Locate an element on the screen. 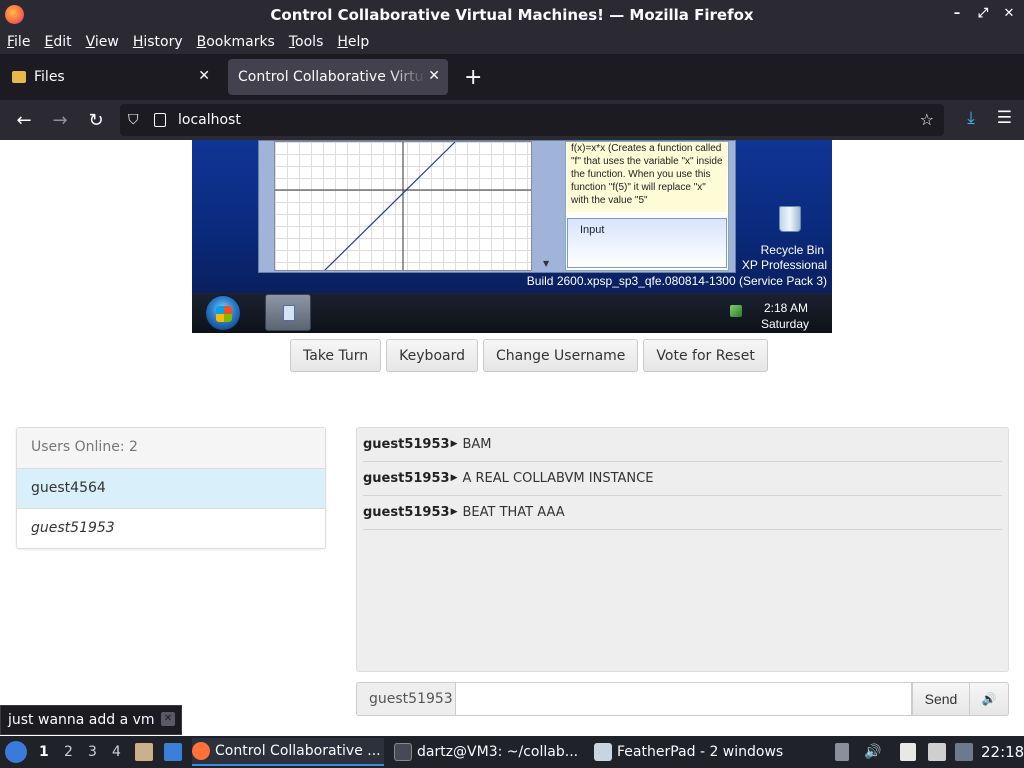 The image size is (1024, 768). close-window-icon: ✕ is located at coordinates (1009, 13).